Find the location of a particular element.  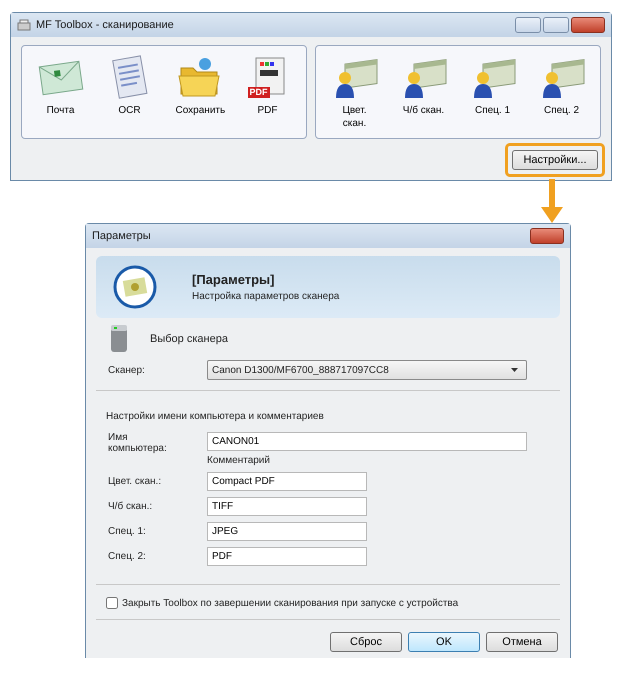

comment-field: JPEG is located at coordinates (287, 531).